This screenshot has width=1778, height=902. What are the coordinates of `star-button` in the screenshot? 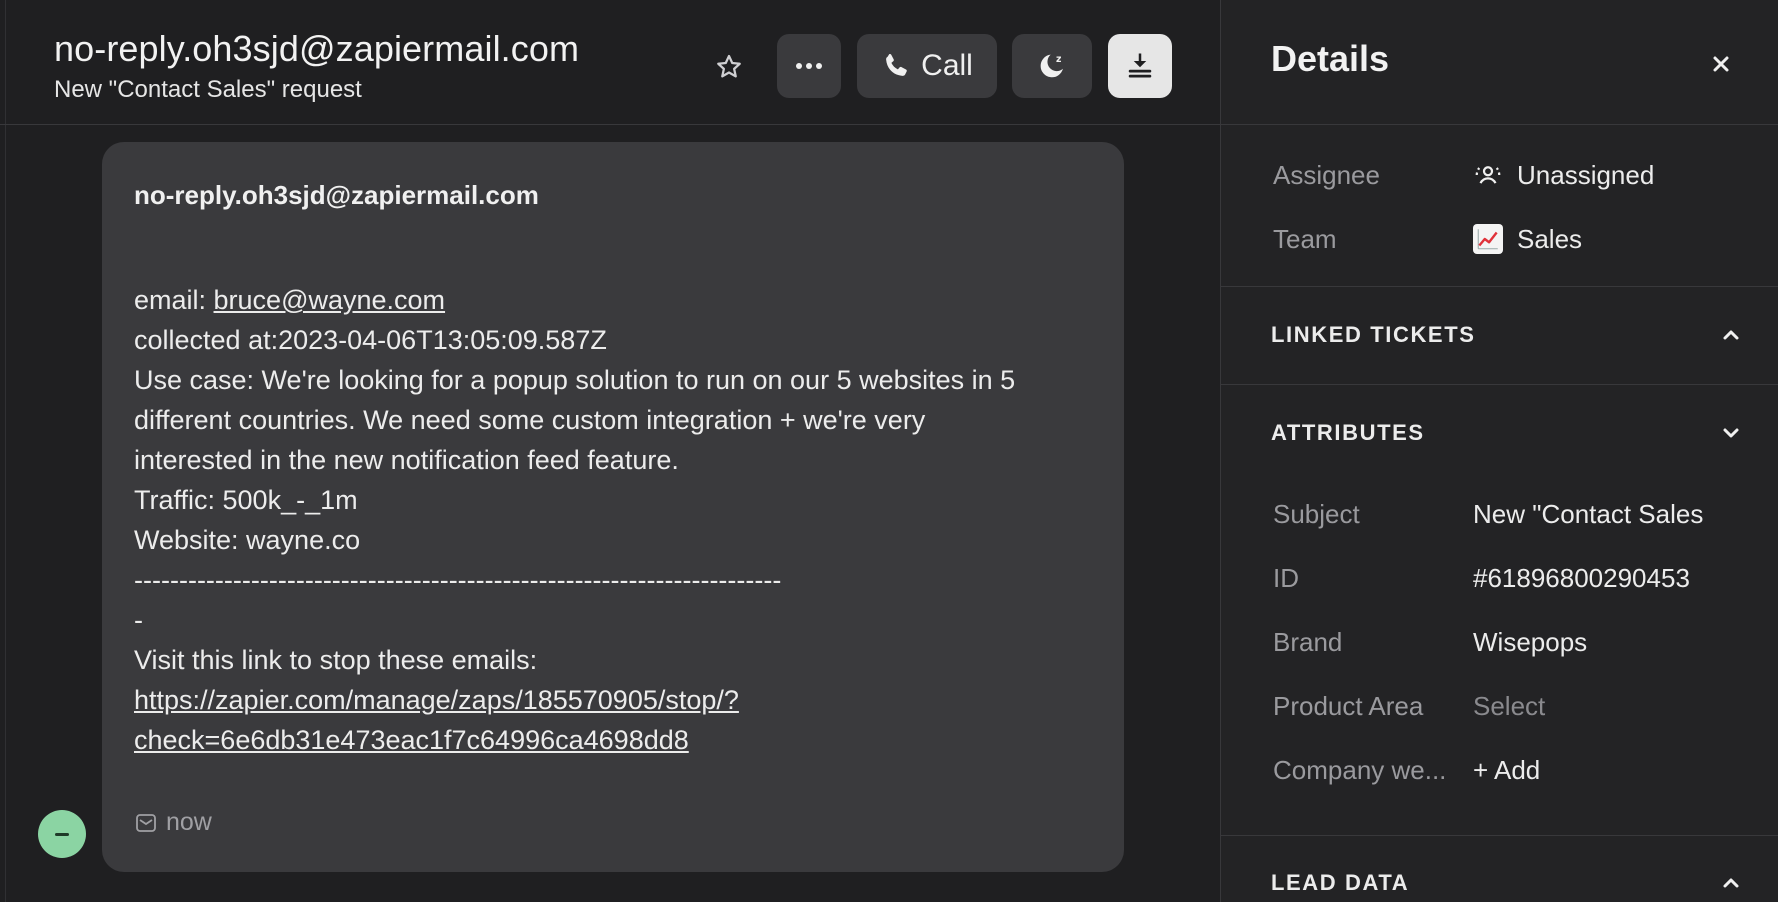 It's located at (729, 67).